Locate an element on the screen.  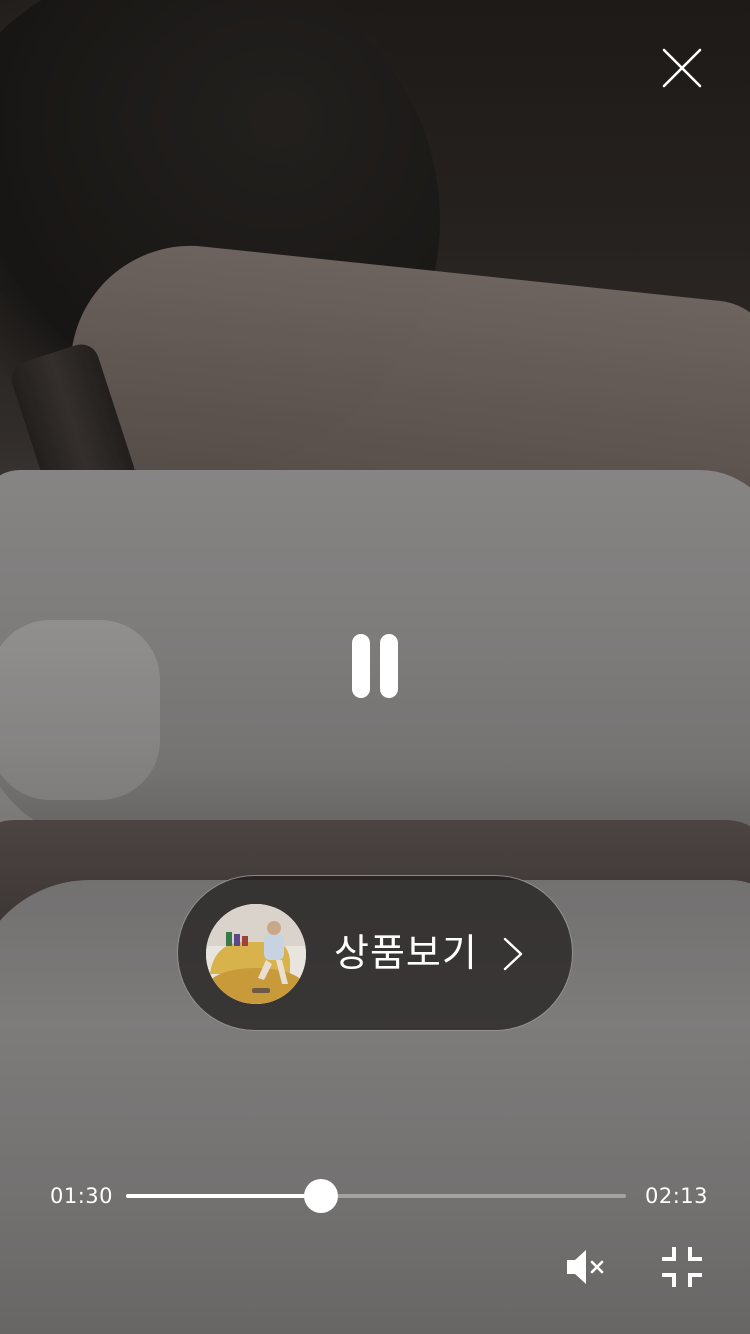
product-thumbnail-image is located at coordinates (256, 954).